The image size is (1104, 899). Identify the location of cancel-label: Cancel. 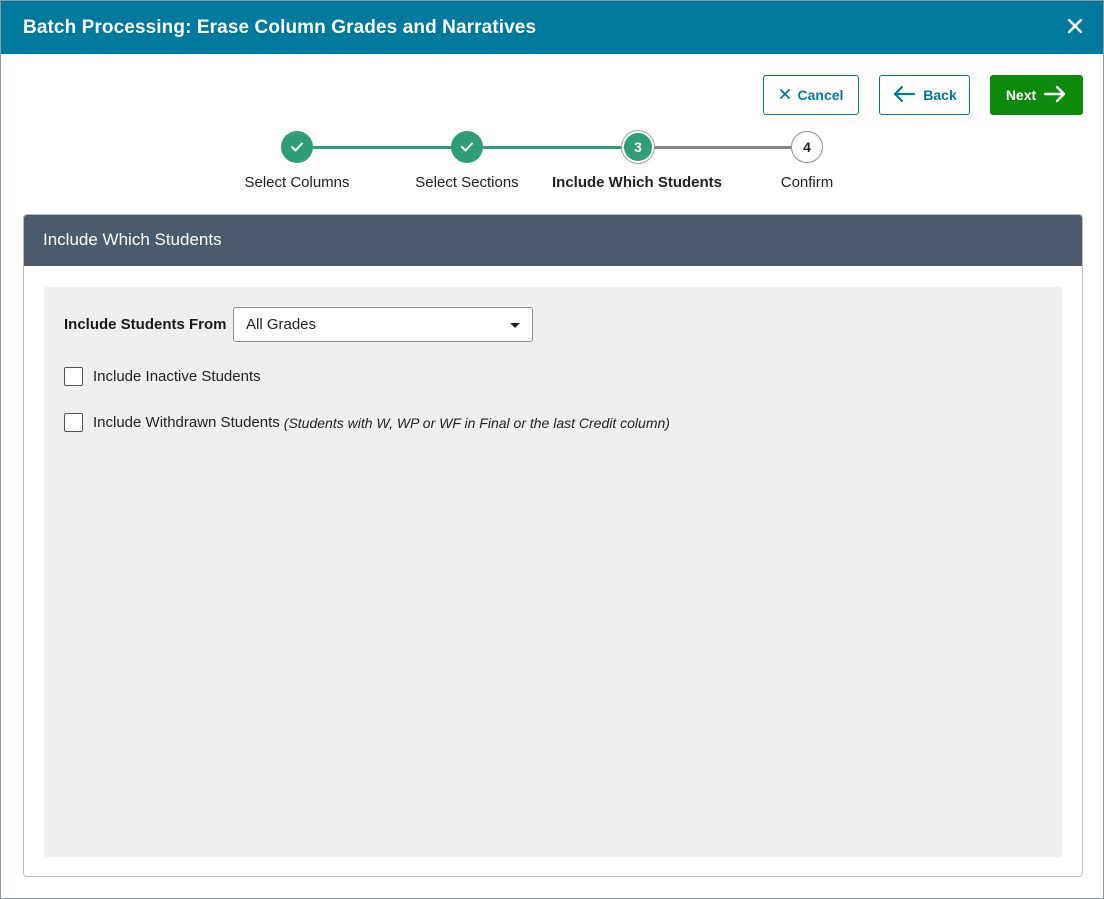
(820, 95).